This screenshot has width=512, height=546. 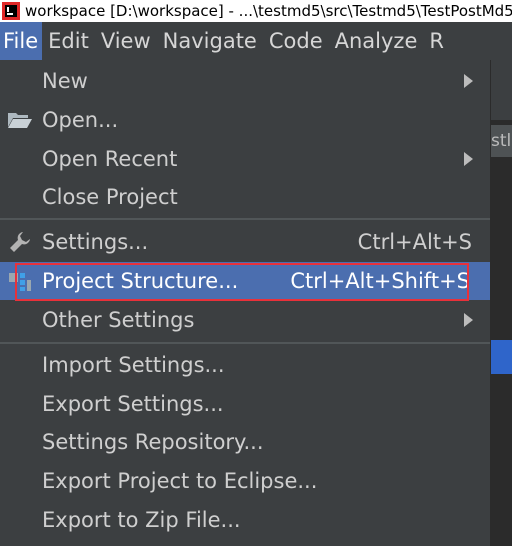 I want to click on menu-refactor: R, so click(x=436, y=41).